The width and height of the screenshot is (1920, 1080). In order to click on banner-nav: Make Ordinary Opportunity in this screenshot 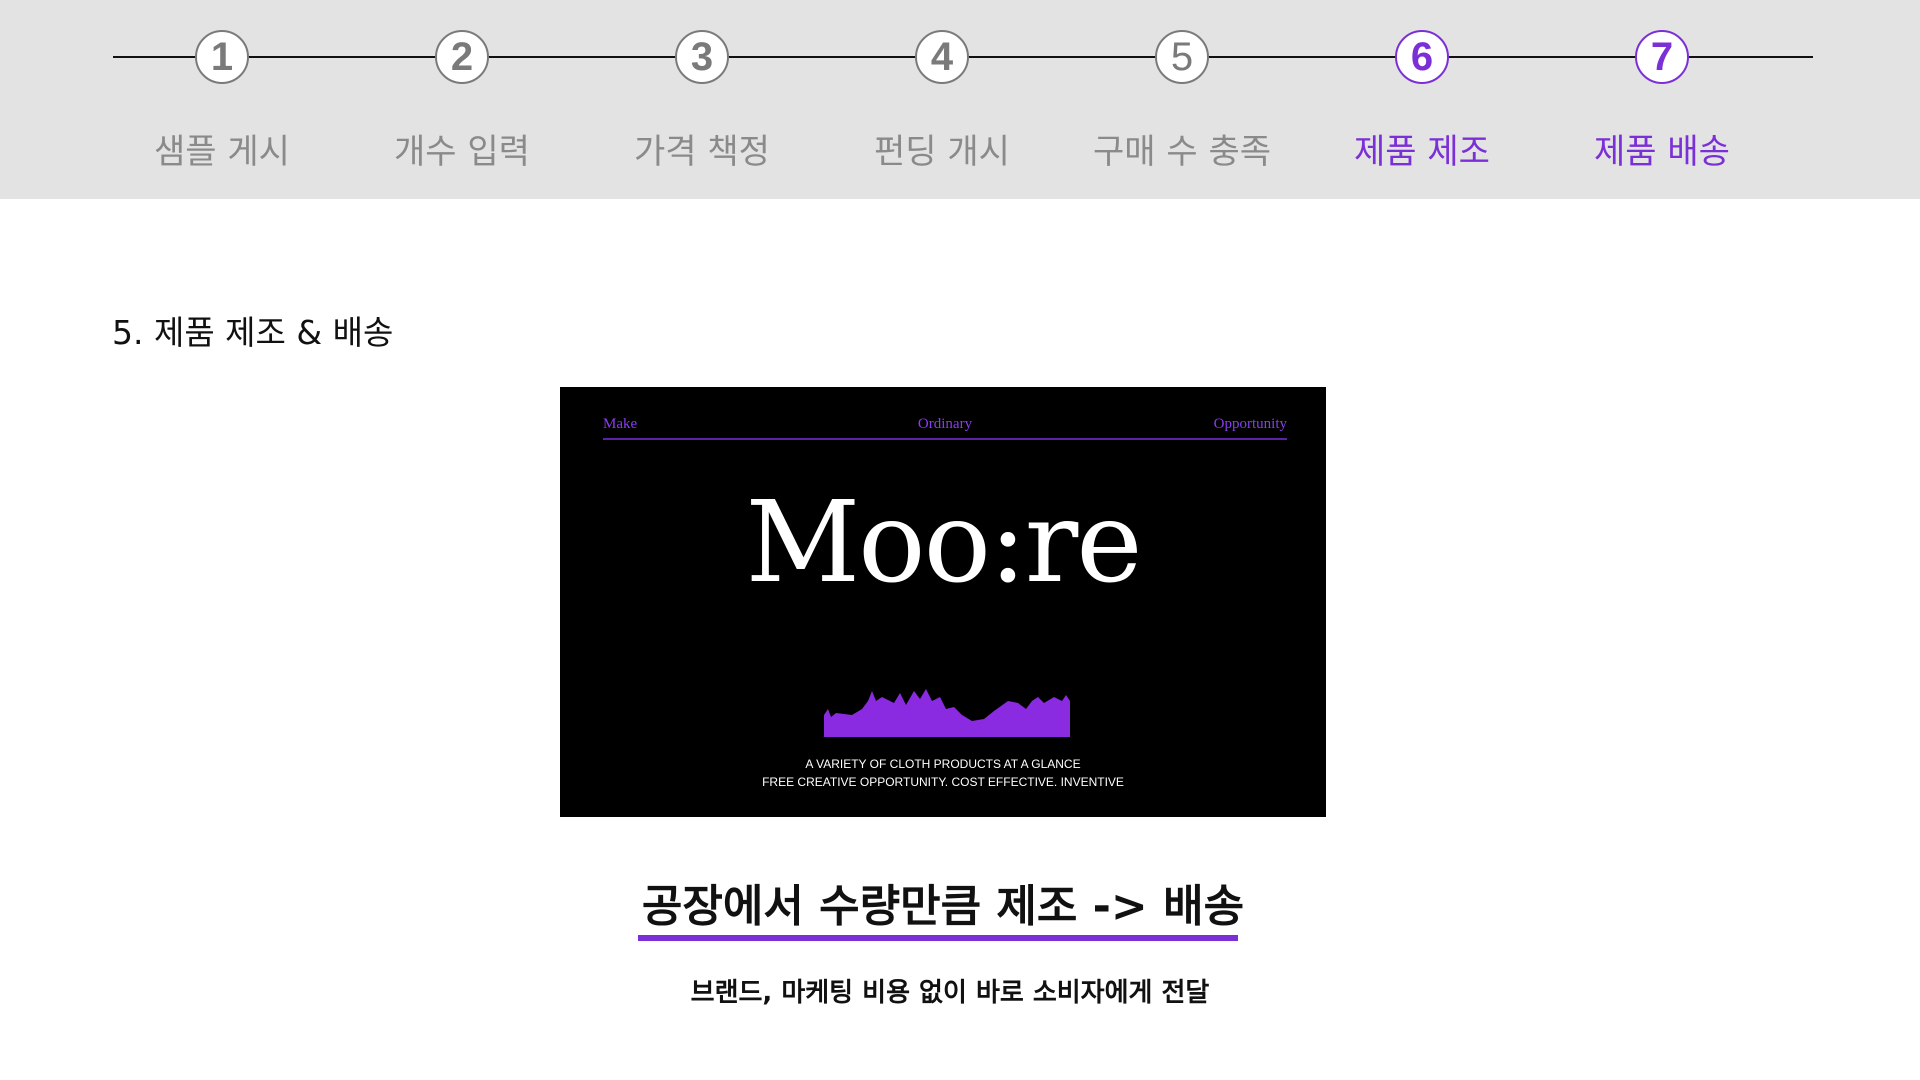, I will do `click(945, 427)`.